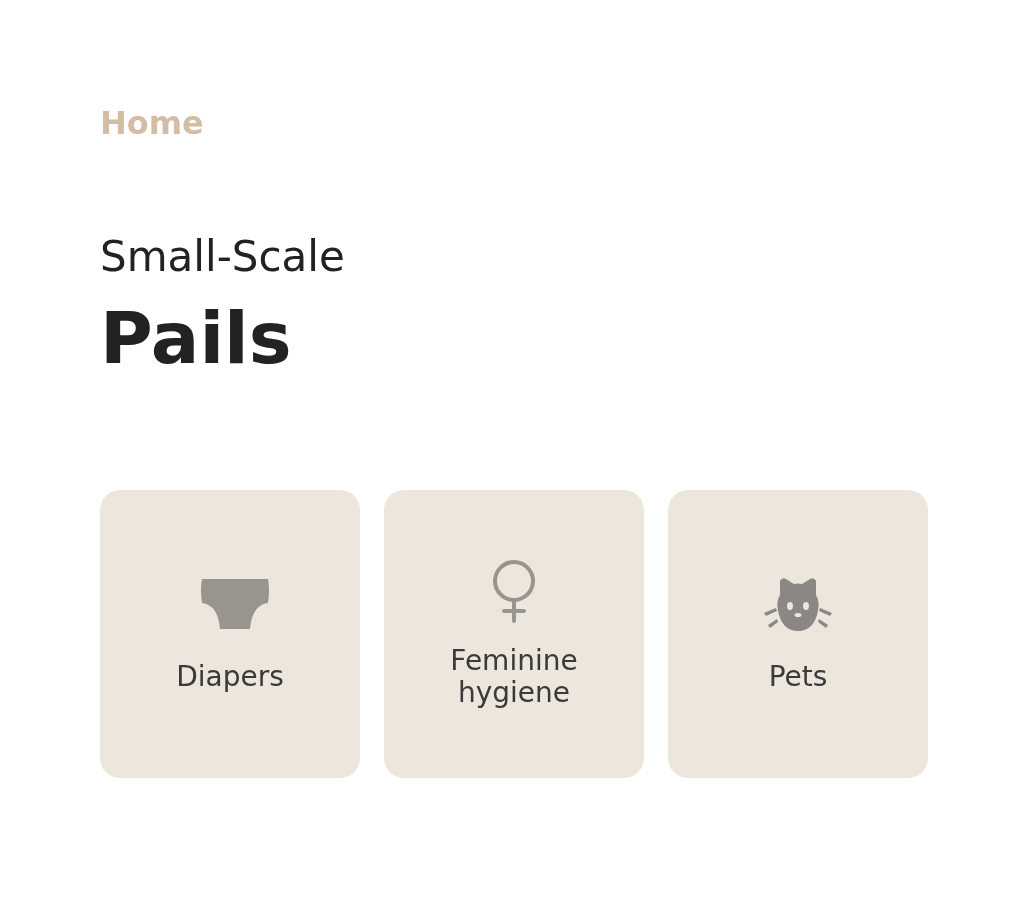  Describe the element at coordinates (222, 256) in the screenshot. I see `page-subtitle: Small-Scale` at that location.